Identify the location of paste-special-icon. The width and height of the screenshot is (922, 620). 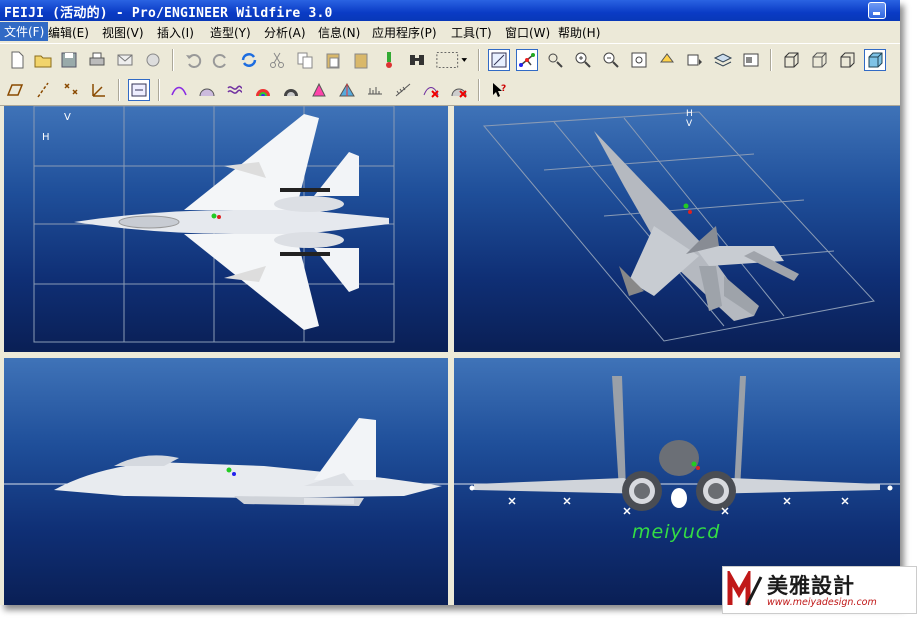
(361, 60).